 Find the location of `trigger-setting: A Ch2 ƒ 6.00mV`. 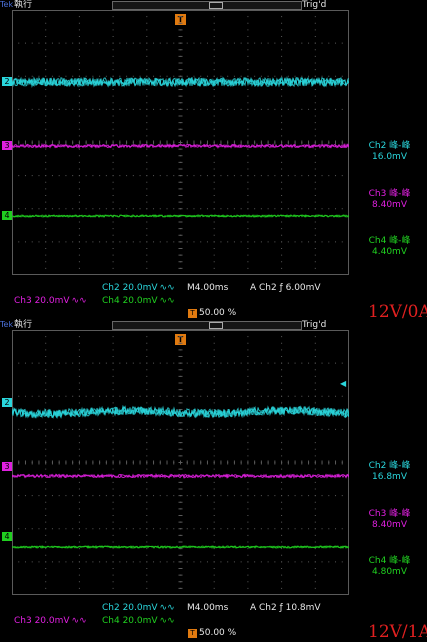

trigger-setting: A Ch2 ƒ 6.00mV is located at coordinates (285, 288).